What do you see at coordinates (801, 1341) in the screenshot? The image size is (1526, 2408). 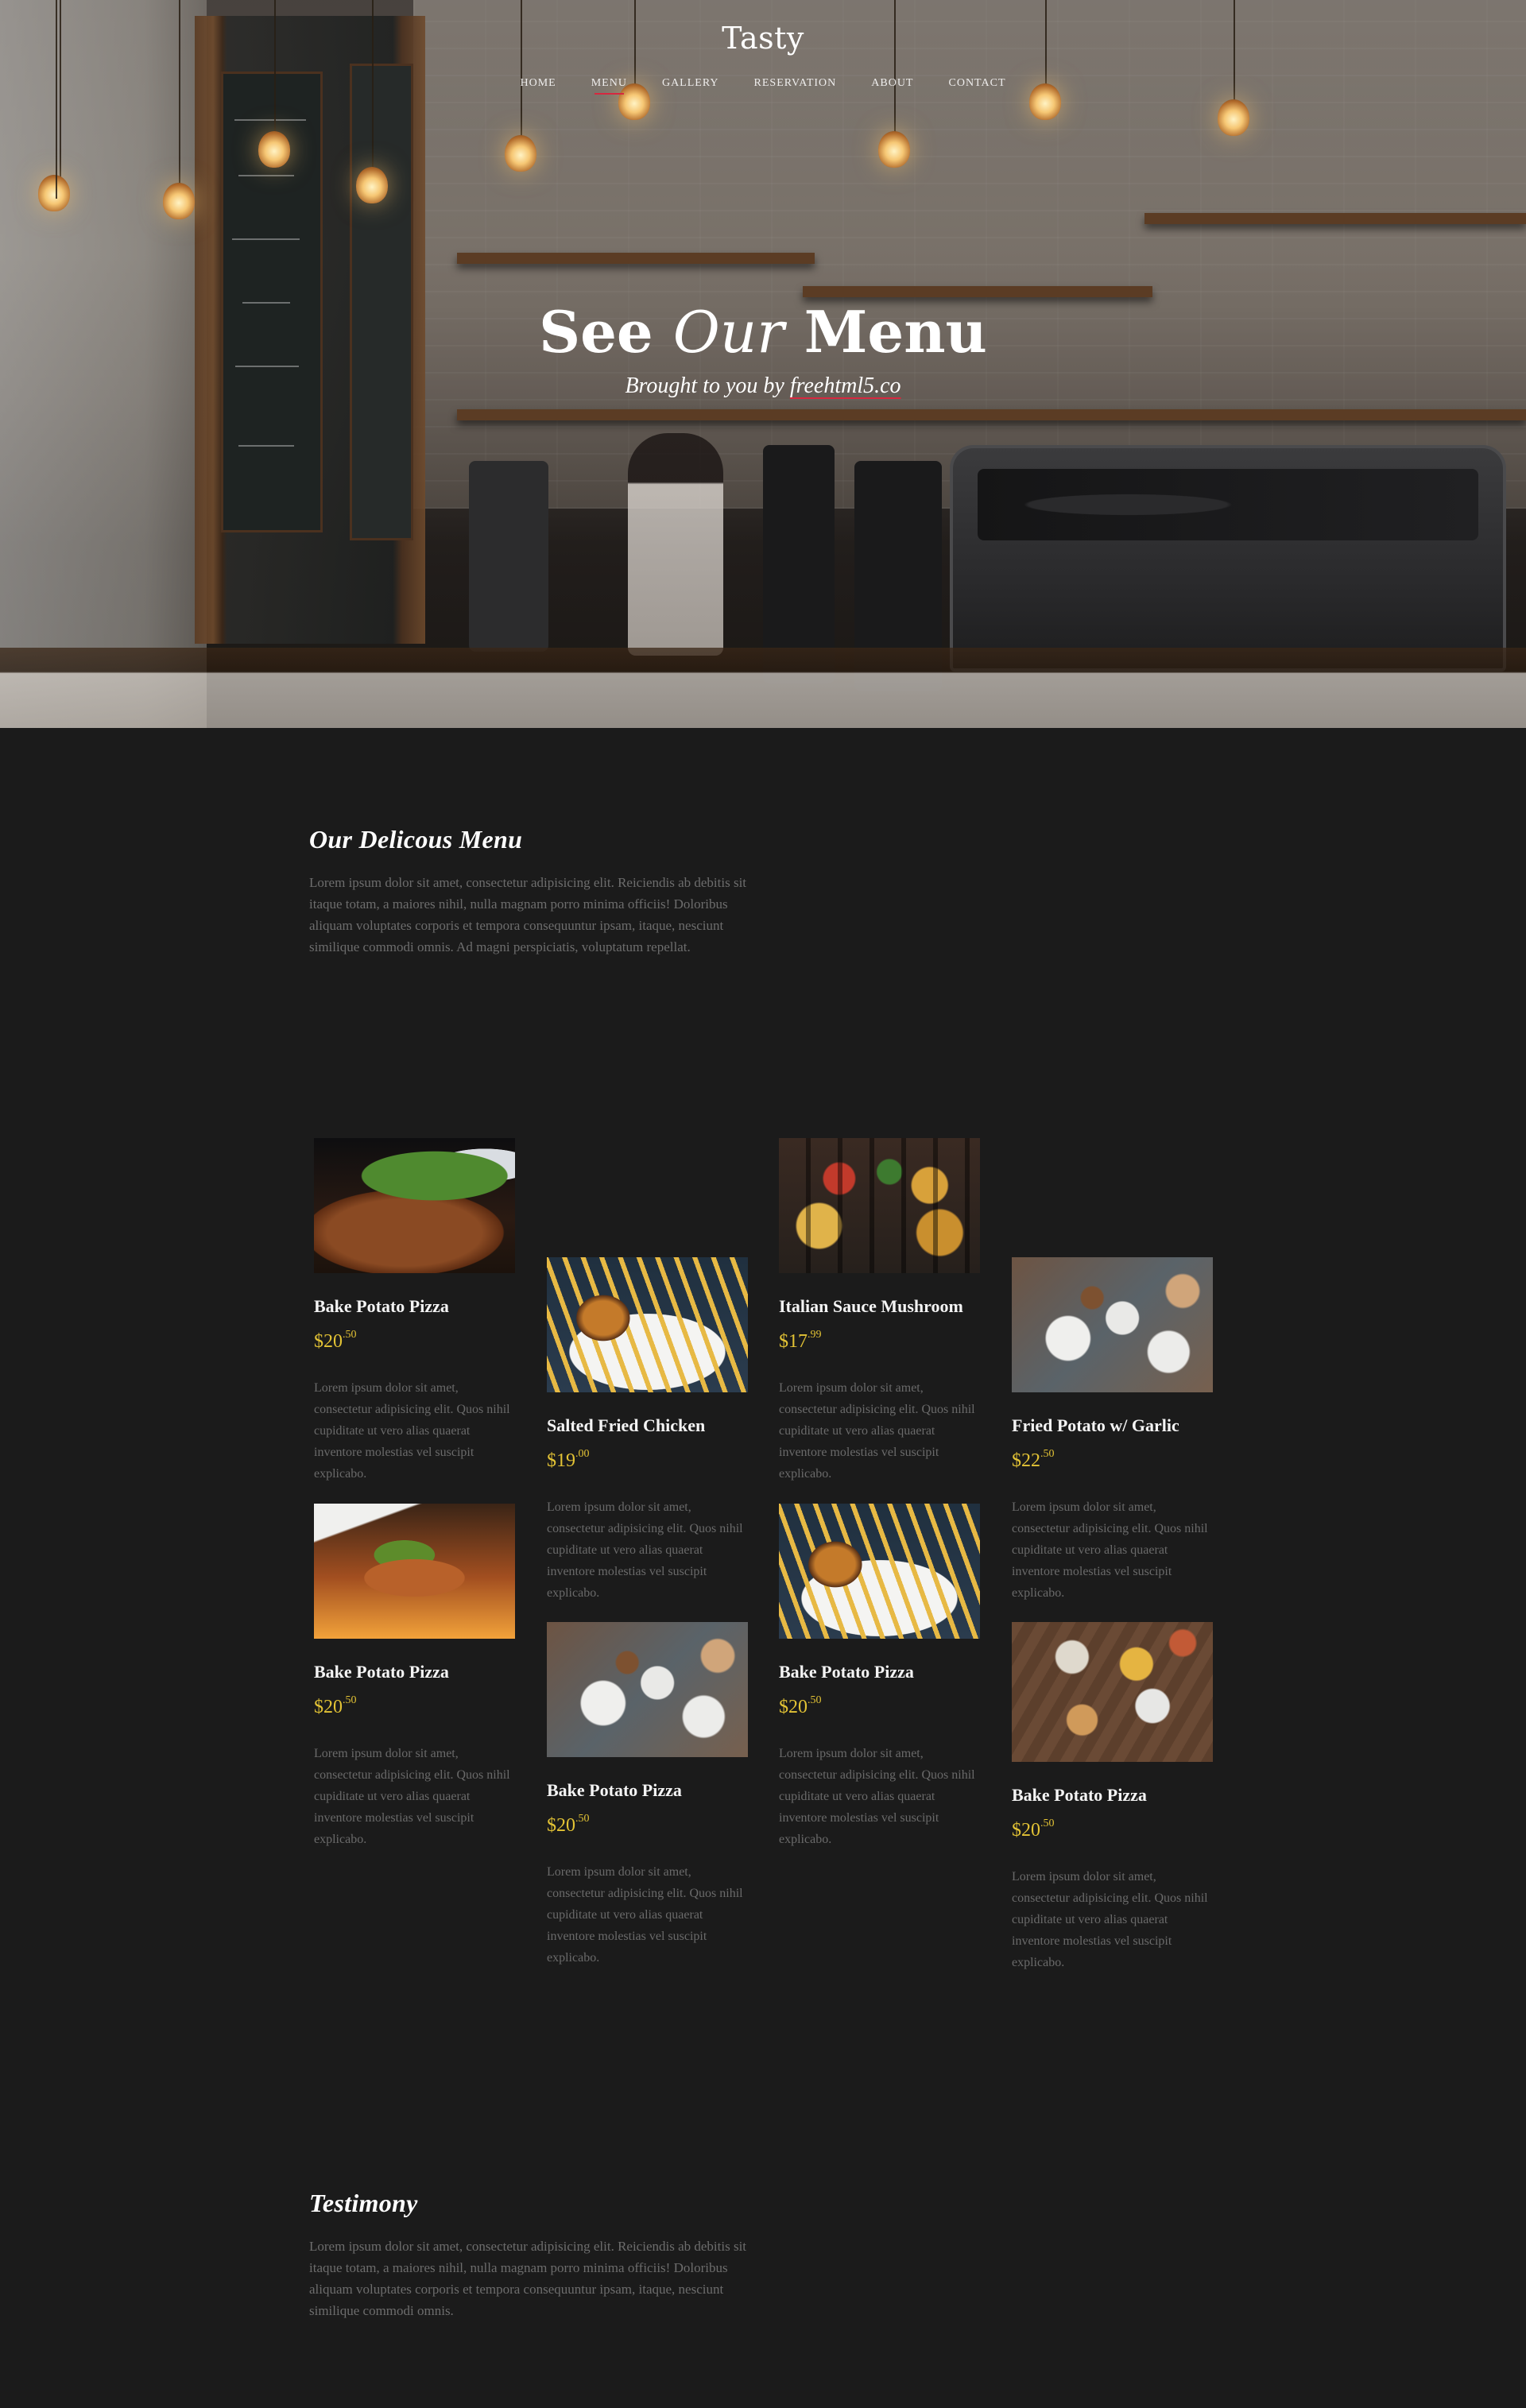 I see `item-price: $17.99` at bounding box center [801, 1341].